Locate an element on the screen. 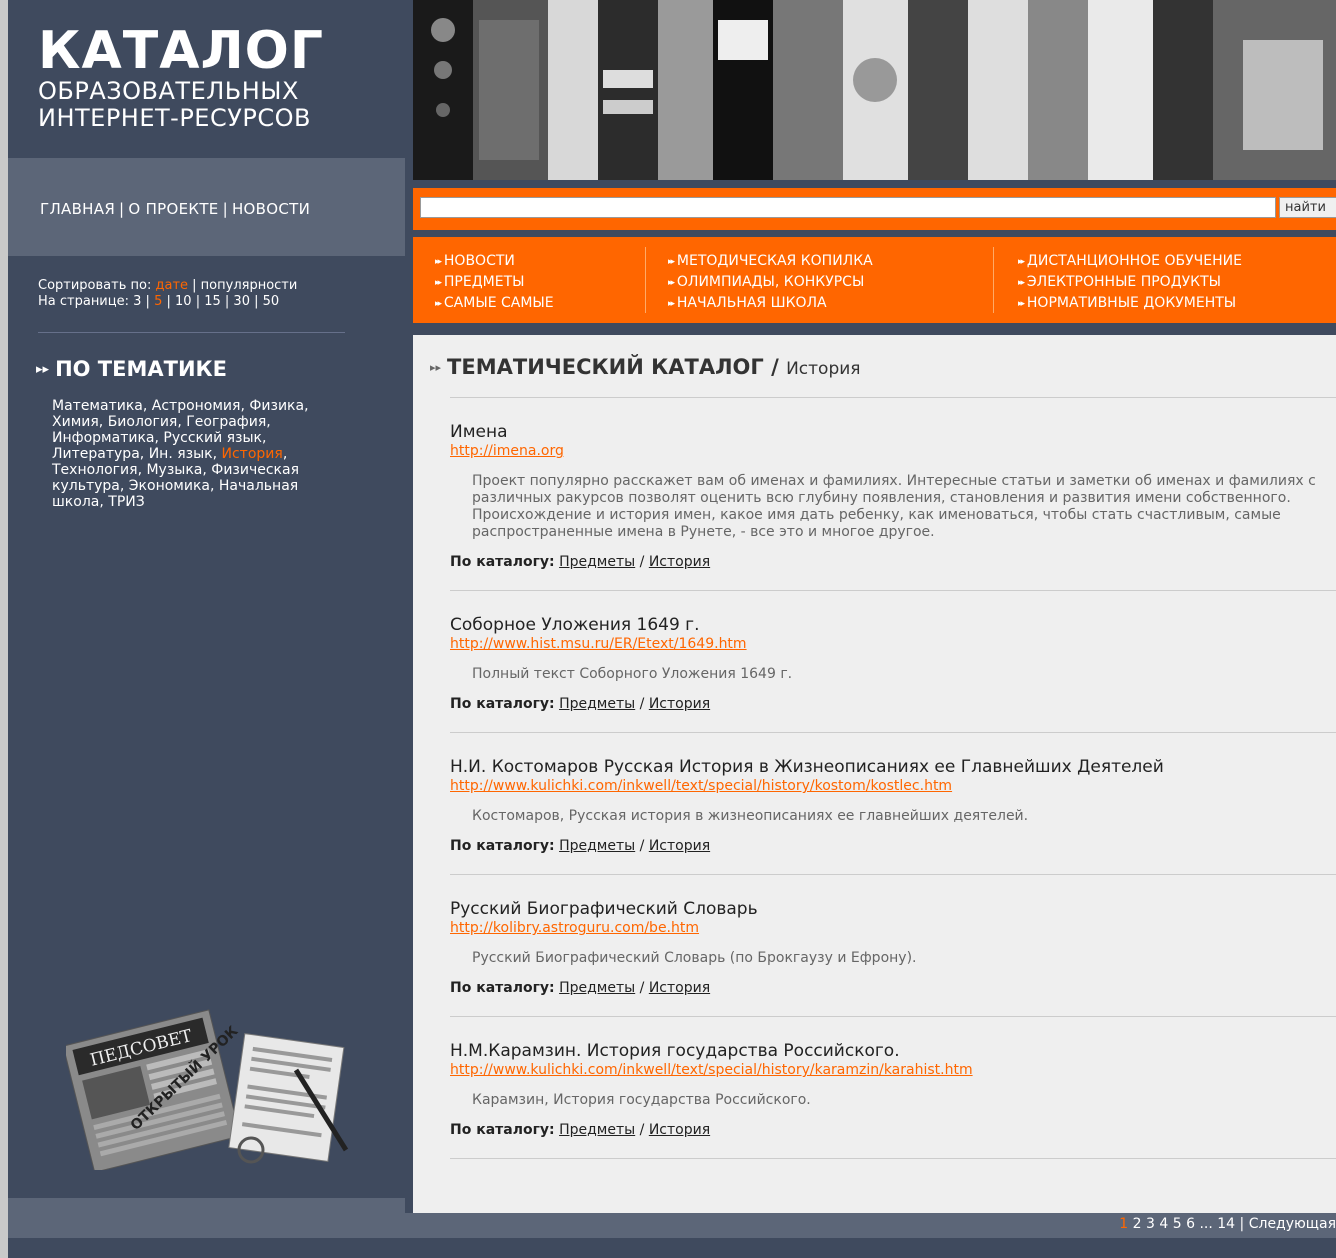 Image resolution: width=1336 pixels, height=1258 pixels. section-nav-link: САМЫЕ САМЫЕ is located at coordinates (494, 303).